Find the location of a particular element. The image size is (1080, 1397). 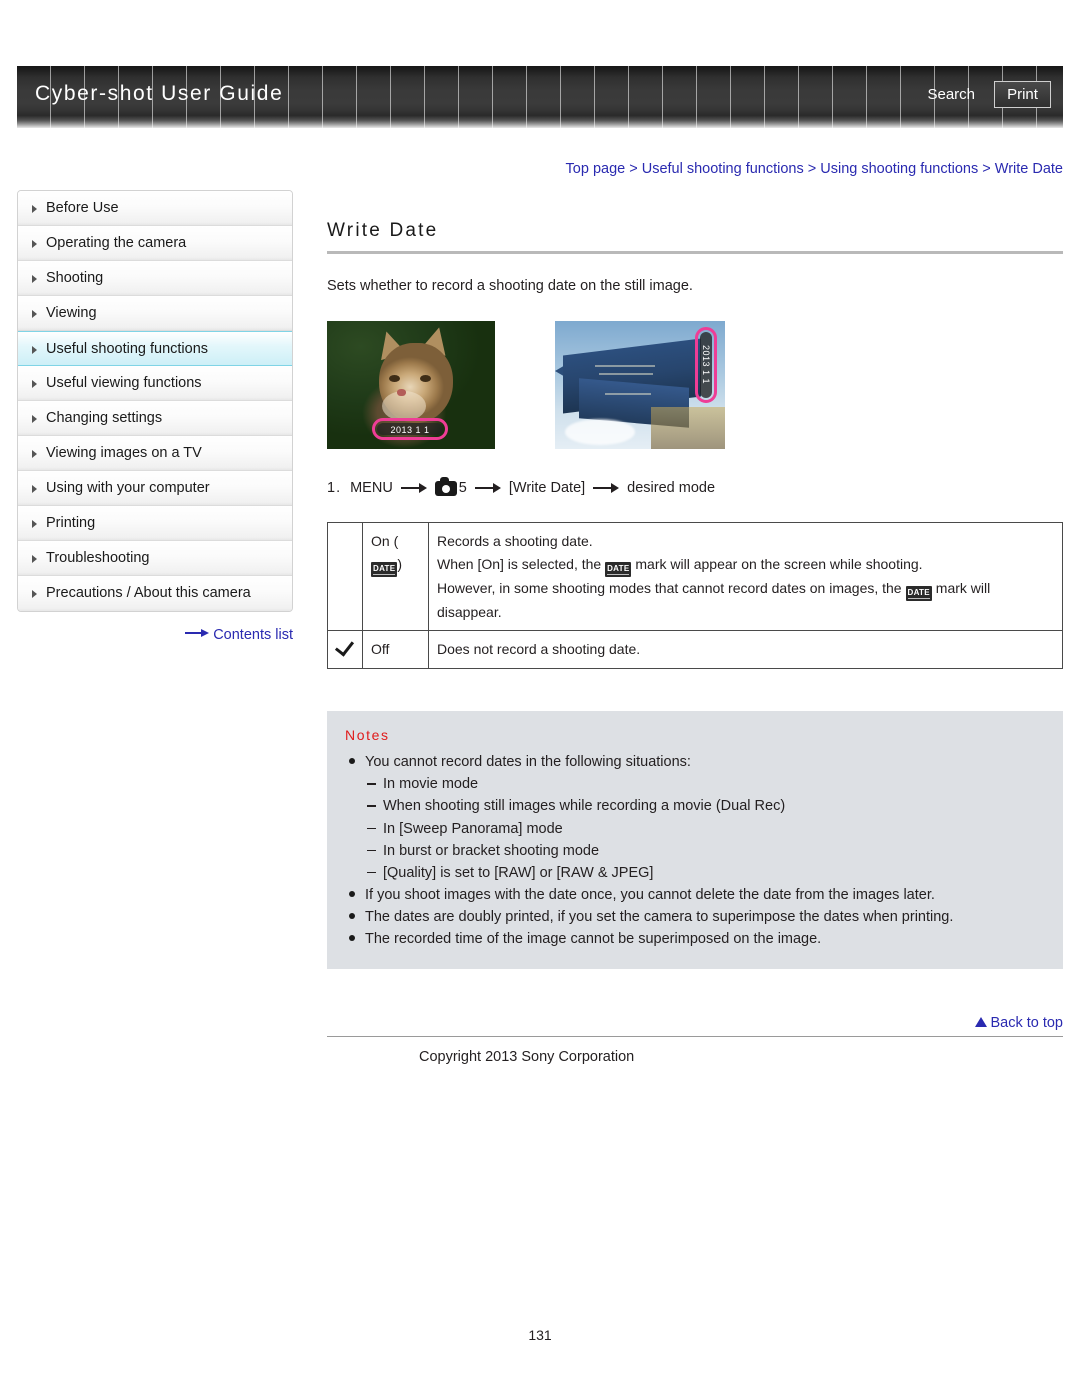

sidebar-item-viewing: Viewing is located at coordinates (155, 313).